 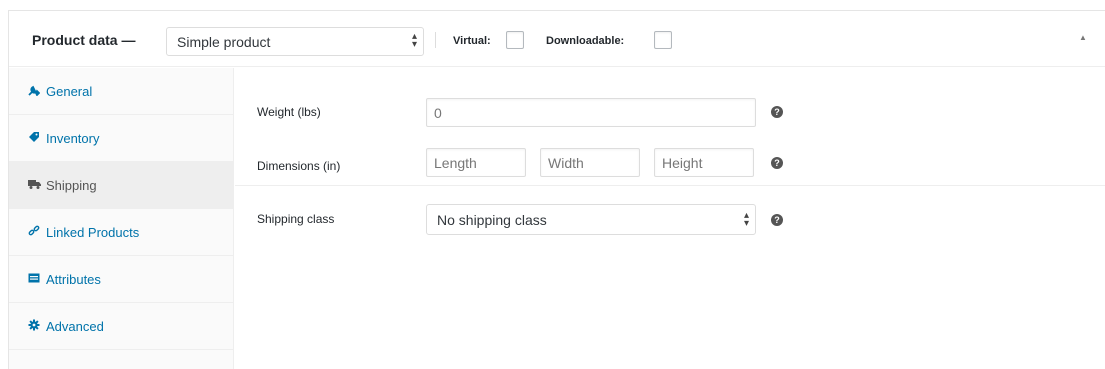 I want to click on tab-advanced-label: Advanced, so click(x=75, y=326).